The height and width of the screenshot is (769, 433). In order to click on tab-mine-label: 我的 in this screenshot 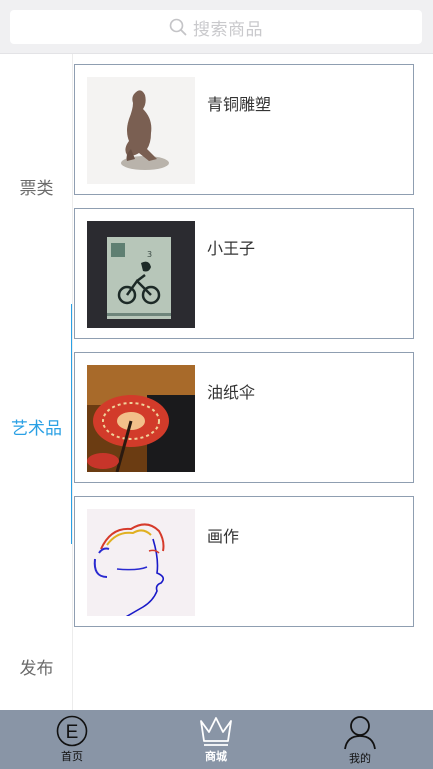, I will do `click(360, 758)`.